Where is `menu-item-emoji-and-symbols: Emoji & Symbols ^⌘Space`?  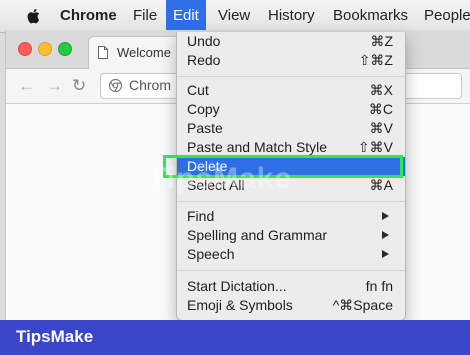
menu-item-emoji-and-symbols: Emoji & Symbols ^⌘Space is located at coordinates (291, 305).